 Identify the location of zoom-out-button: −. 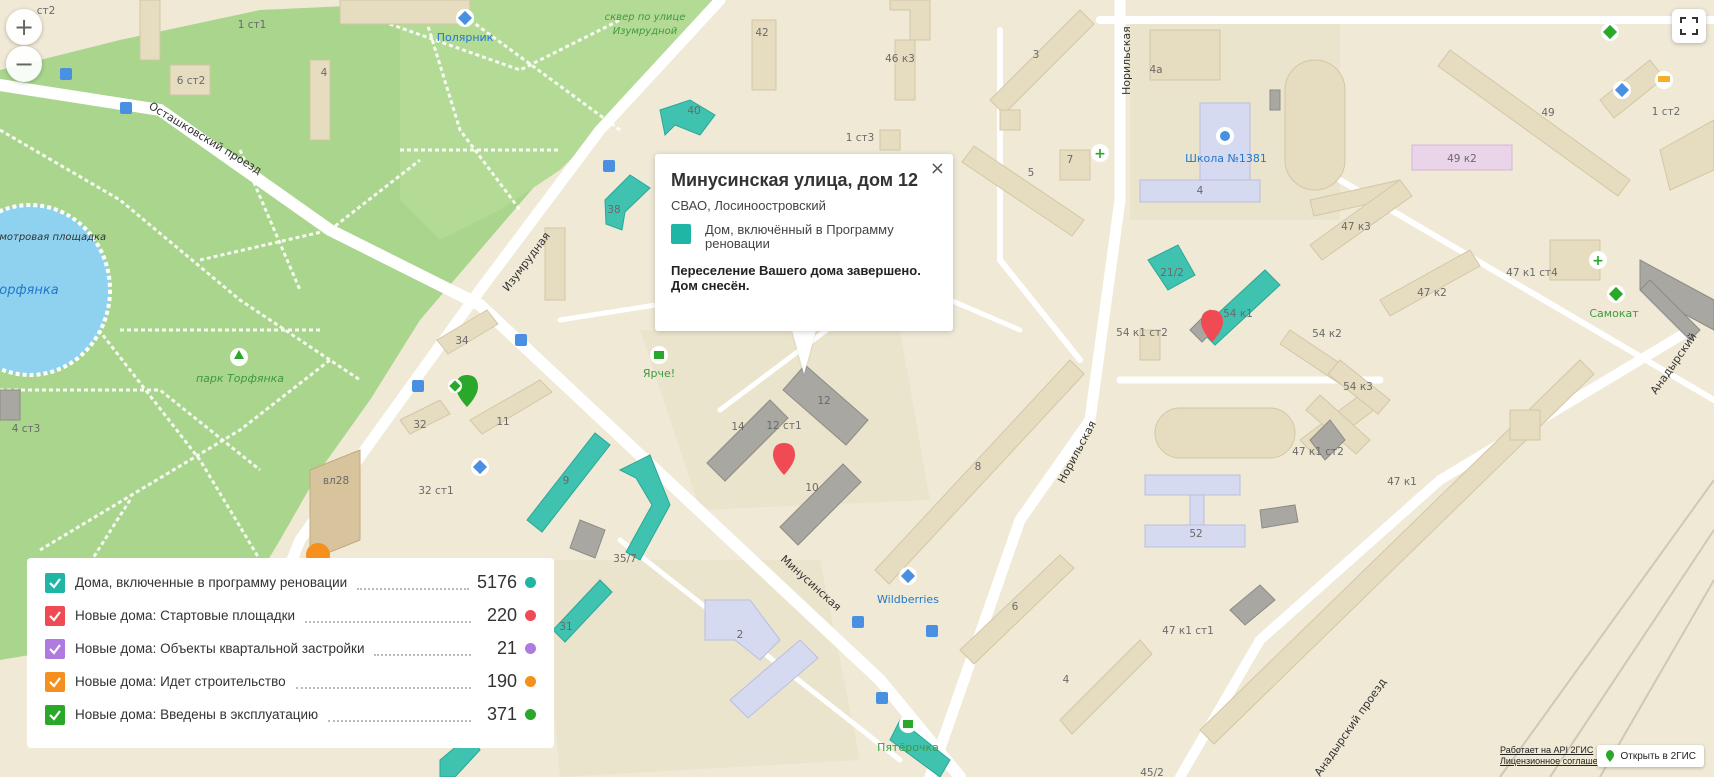
(24, 64).